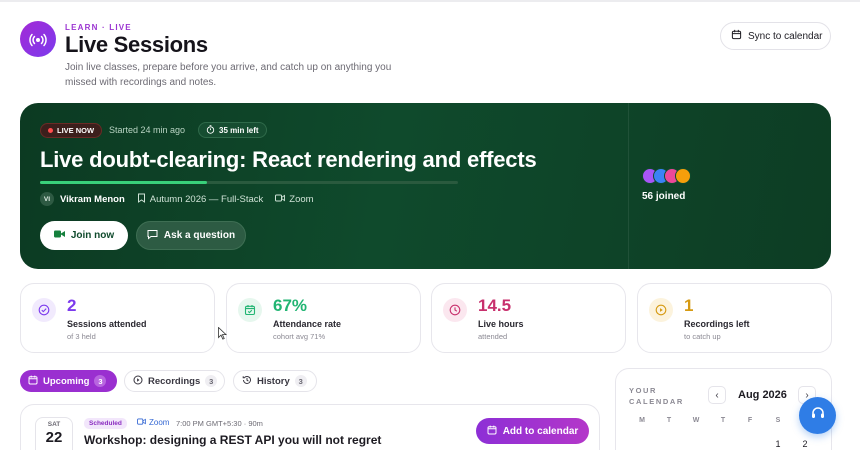  What do you see at coordinates (250, 310) in the screenshot?
I see `calendar-check-icon` at bounding box center [250, 310].